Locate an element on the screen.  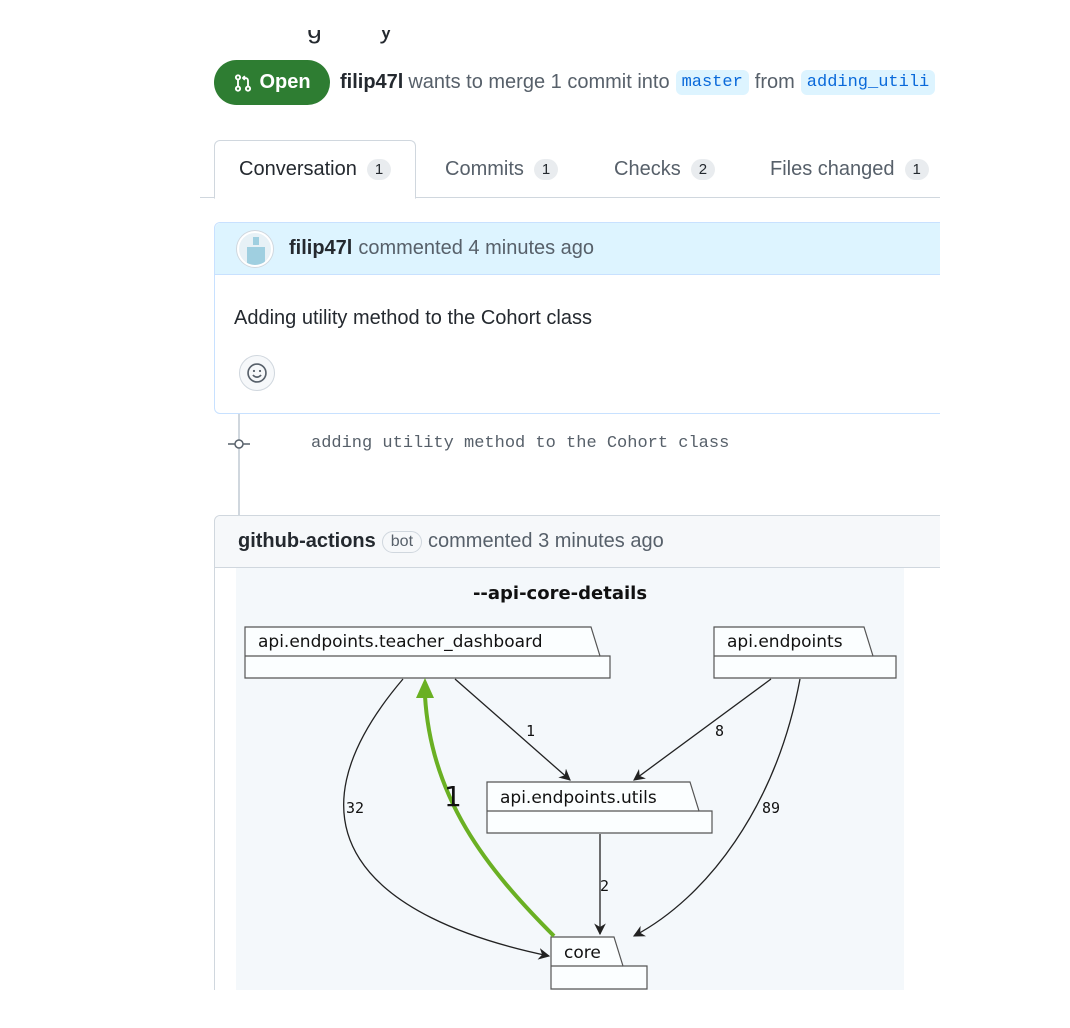
tab-label: Files changed is located at coordinates (832, 168).